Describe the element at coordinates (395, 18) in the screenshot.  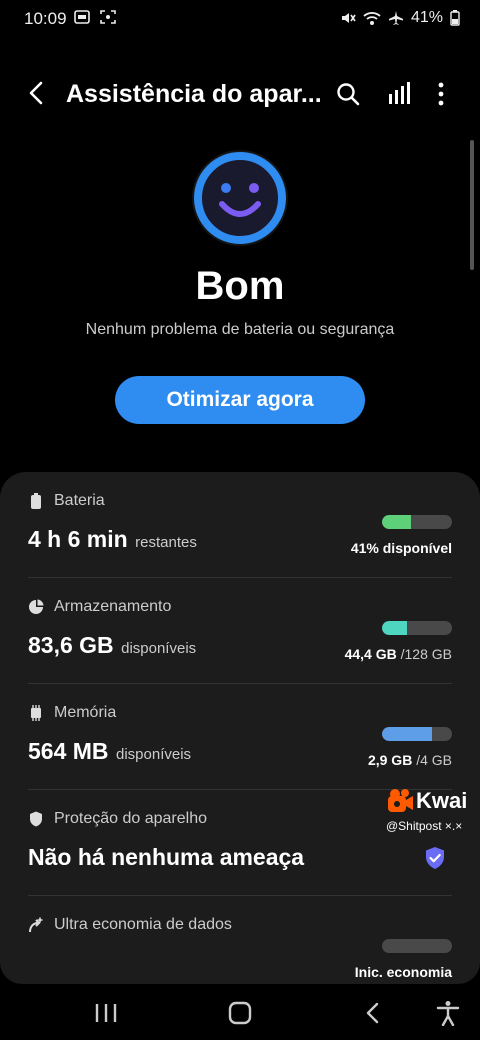
I see `airplane-icon` at that location.